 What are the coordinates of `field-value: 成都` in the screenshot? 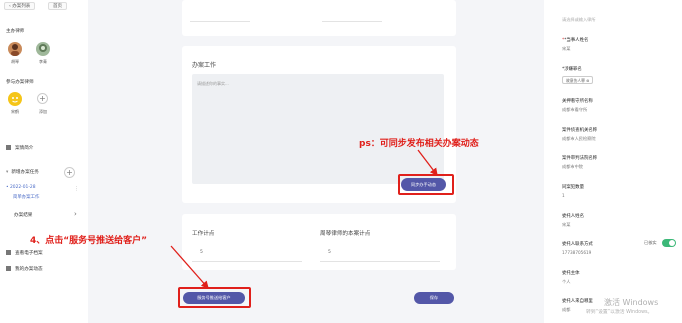 It's located at (566, 310).